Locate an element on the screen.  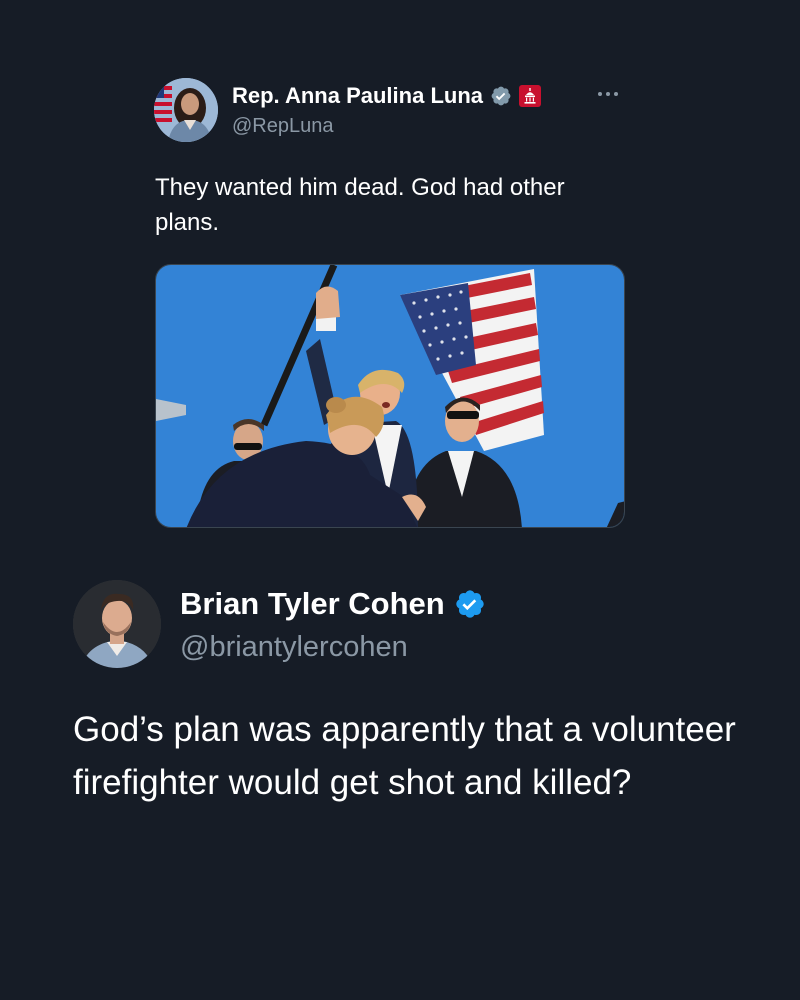
capitol-icon is located at coordinates (530, 96).